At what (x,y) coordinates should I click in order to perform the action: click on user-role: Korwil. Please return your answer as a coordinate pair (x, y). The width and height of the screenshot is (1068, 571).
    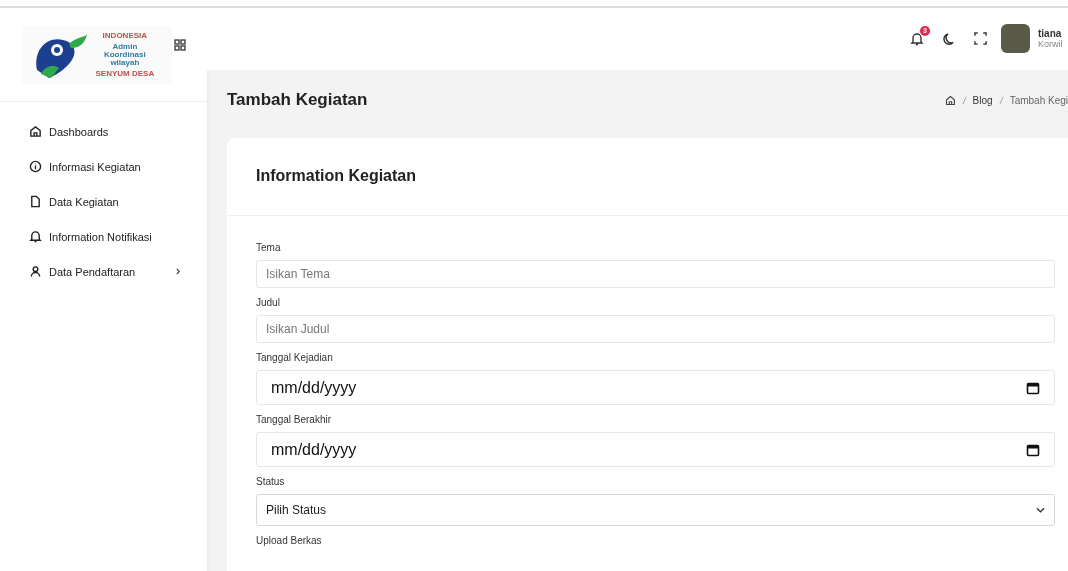
    Looking at the image, I should click on (1051, 44).